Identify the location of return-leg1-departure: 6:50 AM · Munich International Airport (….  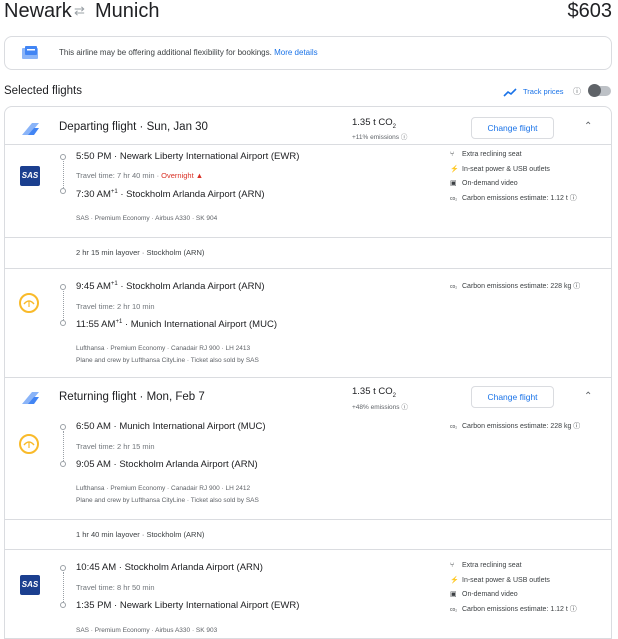
(171, 426).